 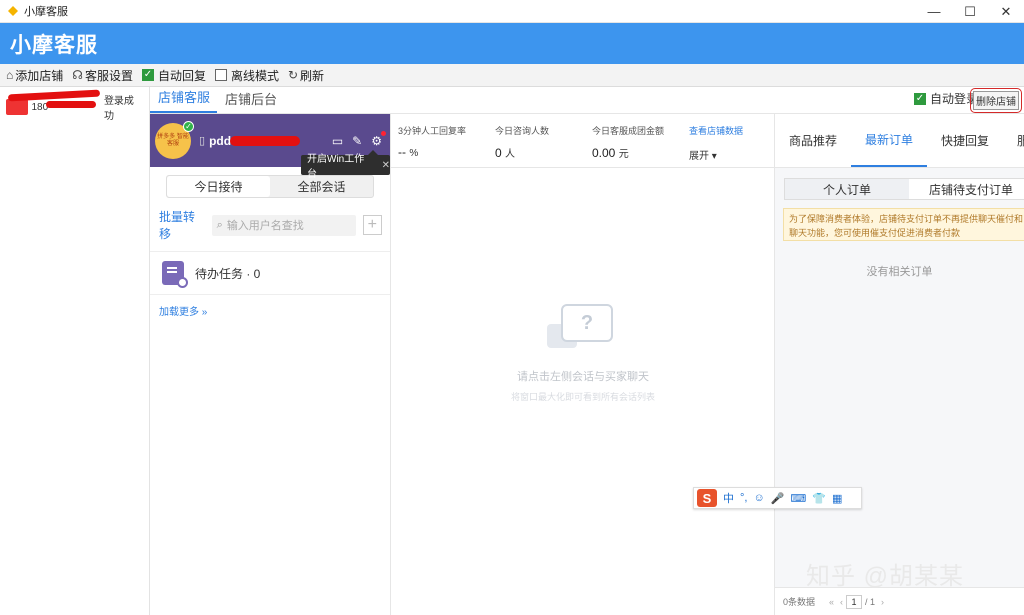 I want to click on store-item: 180 登录成功, so click(x=74, y=107).